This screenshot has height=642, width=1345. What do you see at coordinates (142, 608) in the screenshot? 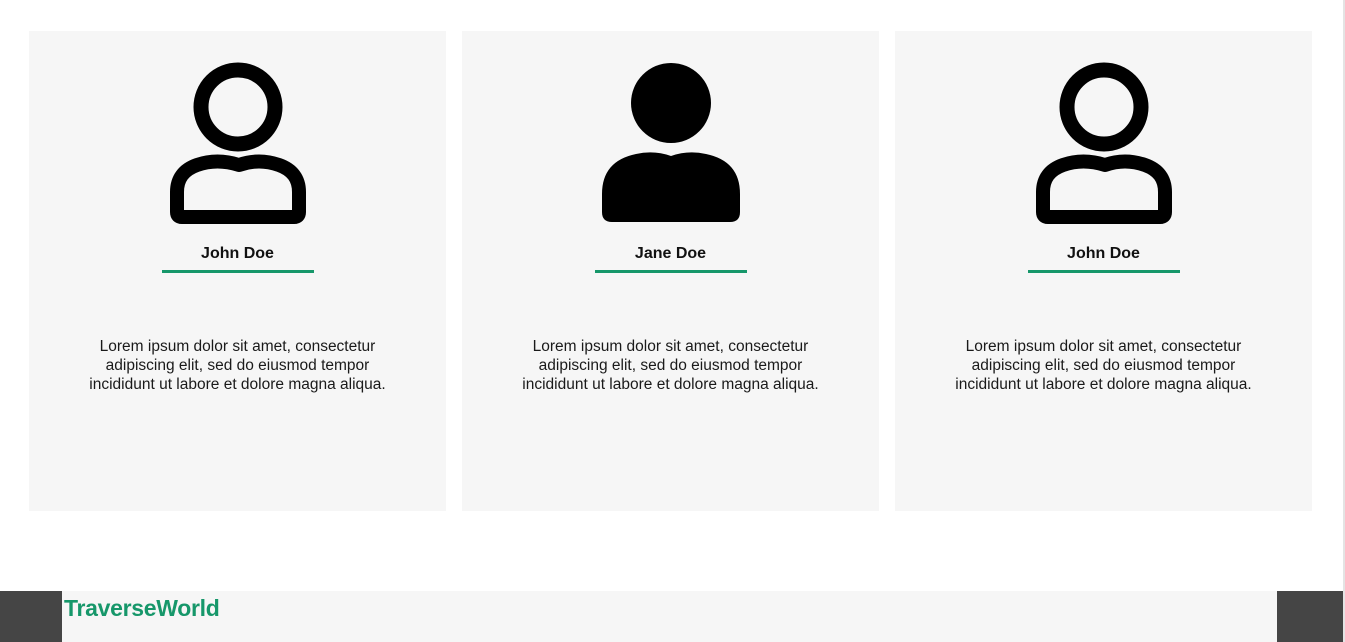
I see `brand-logo-link: TraverseWorld` at bounding box center [142, 608].